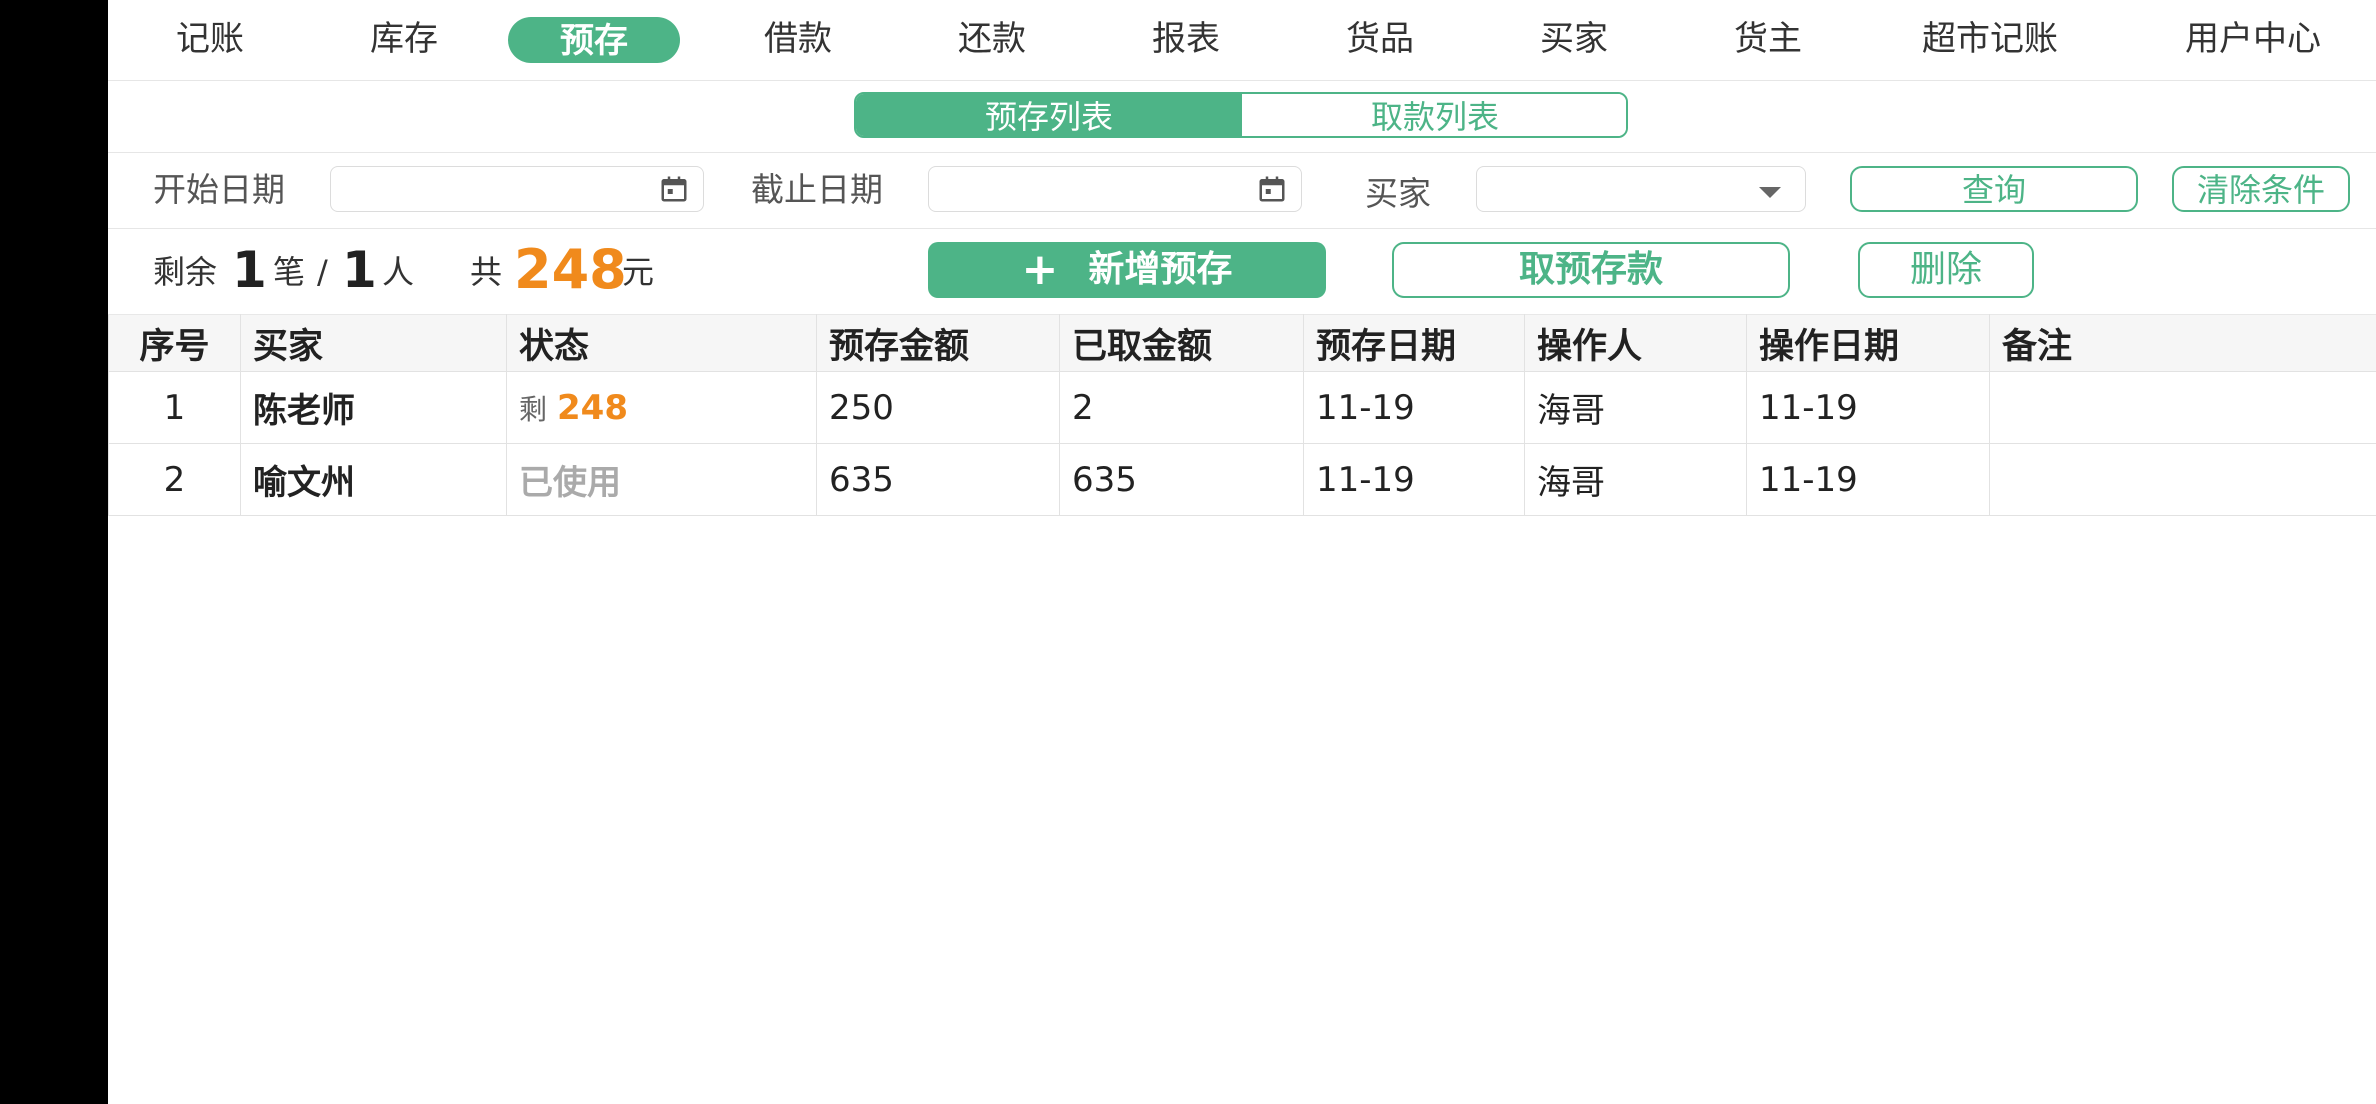 The height and width of the screenshot is (1104, 2376). Describe the element at coordinates (1574, 39) in the screenshot. I see `nav-item-buyers: 买家` at that location.